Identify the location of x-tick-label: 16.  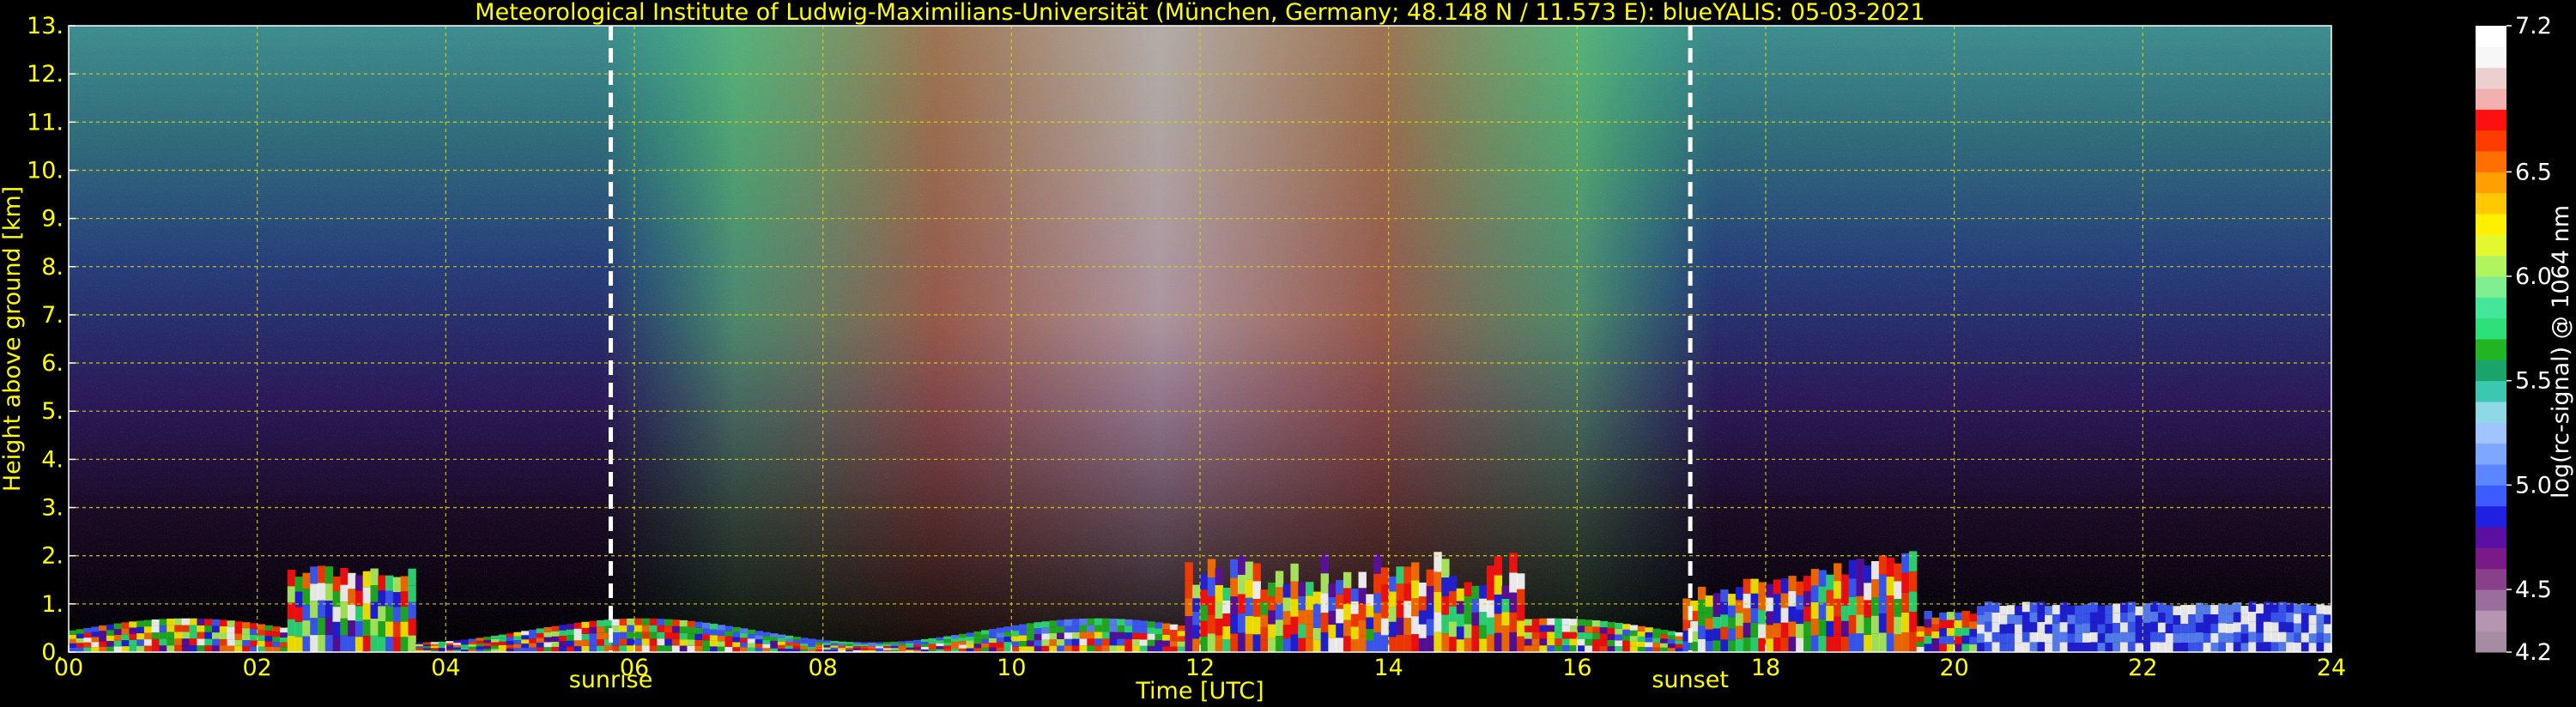
(1576, 668).